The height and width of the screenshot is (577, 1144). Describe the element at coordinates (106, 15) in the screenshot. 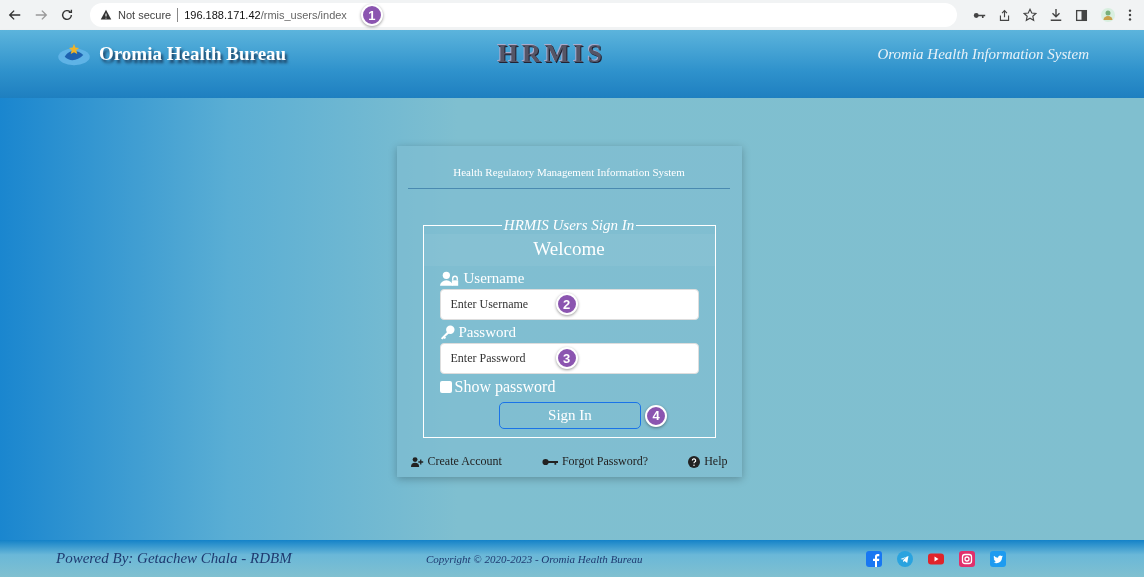

I see `warning-icon` at that location.